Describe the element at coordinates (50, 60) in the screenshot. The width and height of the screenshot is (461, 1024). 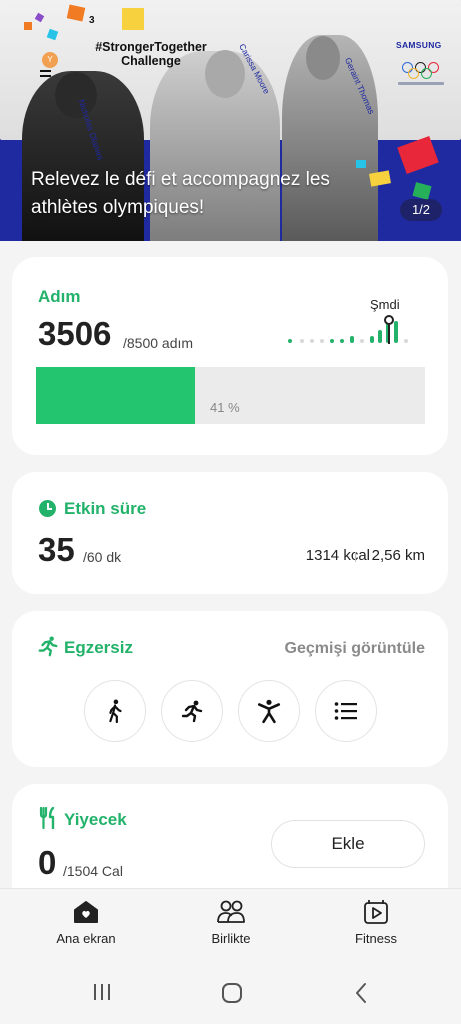
I see `avatar: Y` at that location.